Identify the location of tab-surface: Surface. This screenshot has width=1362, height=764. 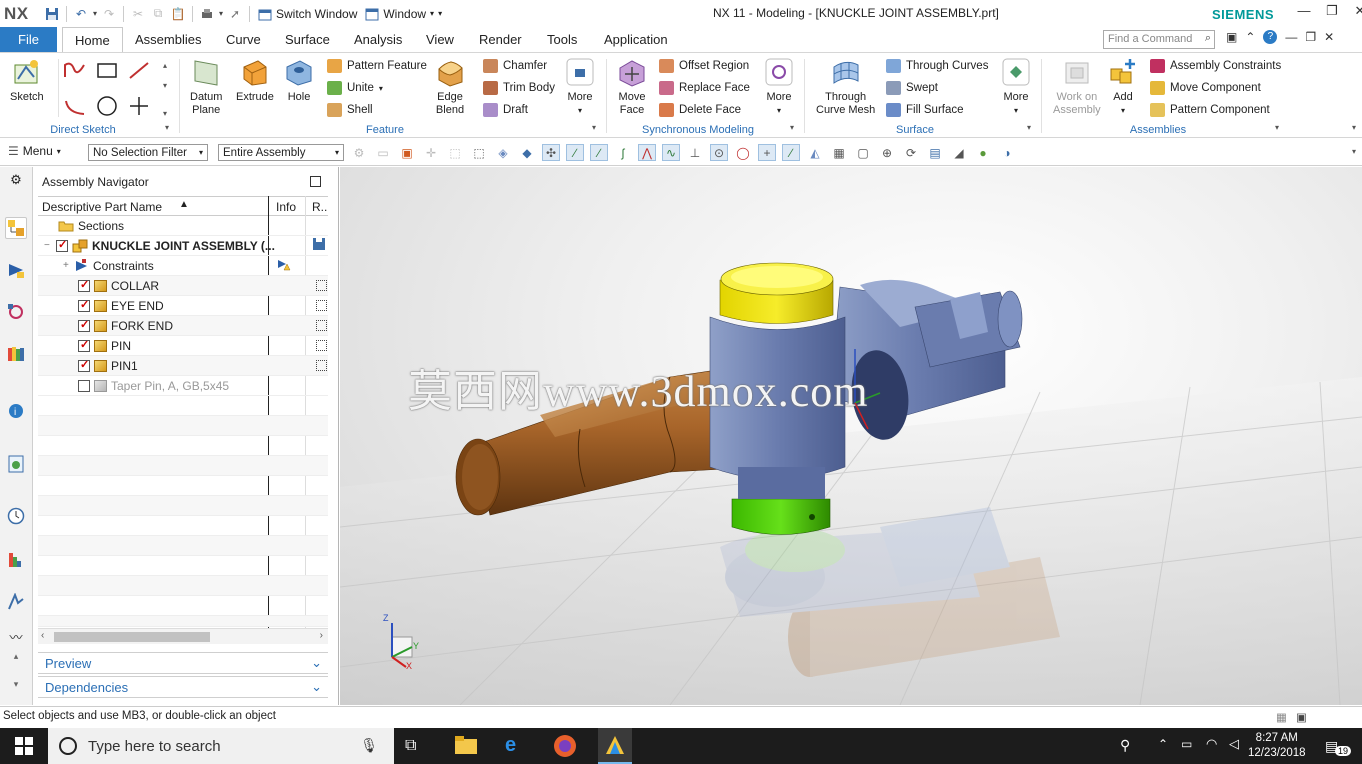
(307, 39).